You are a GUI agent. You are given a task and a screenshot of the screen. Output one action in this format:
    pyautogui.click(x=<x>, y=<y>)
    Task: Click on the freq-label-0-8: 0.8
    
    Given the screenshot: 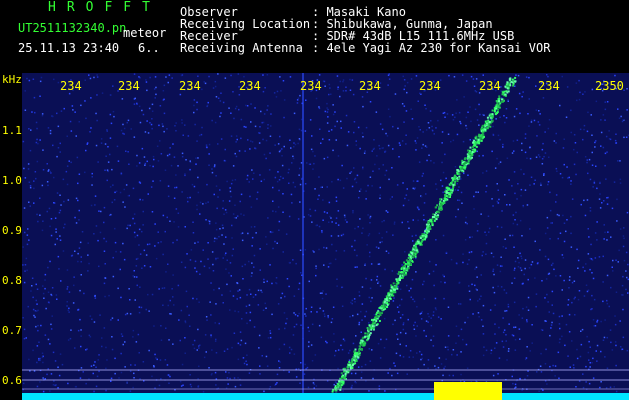 What is the action you would take?
    pyautogui.click(x=12, y=280)
    